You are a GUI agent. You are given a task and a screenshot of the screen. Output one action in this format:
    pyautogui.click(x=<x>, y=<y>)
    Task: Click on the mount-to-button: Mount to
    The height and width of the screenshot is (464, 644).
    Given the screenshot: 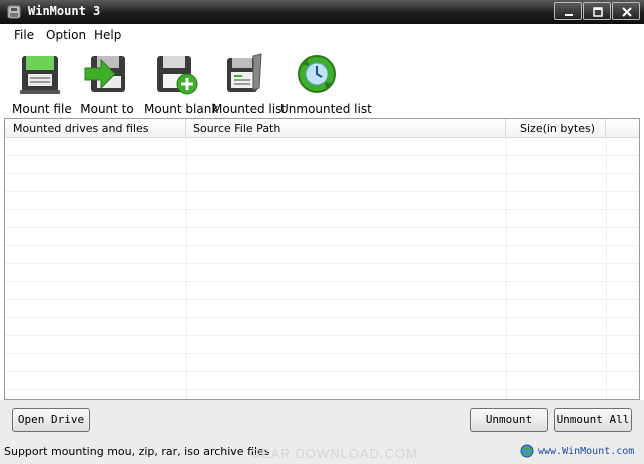 What is the action you would take?
    pyautogui.click(x=107, y=83)
    